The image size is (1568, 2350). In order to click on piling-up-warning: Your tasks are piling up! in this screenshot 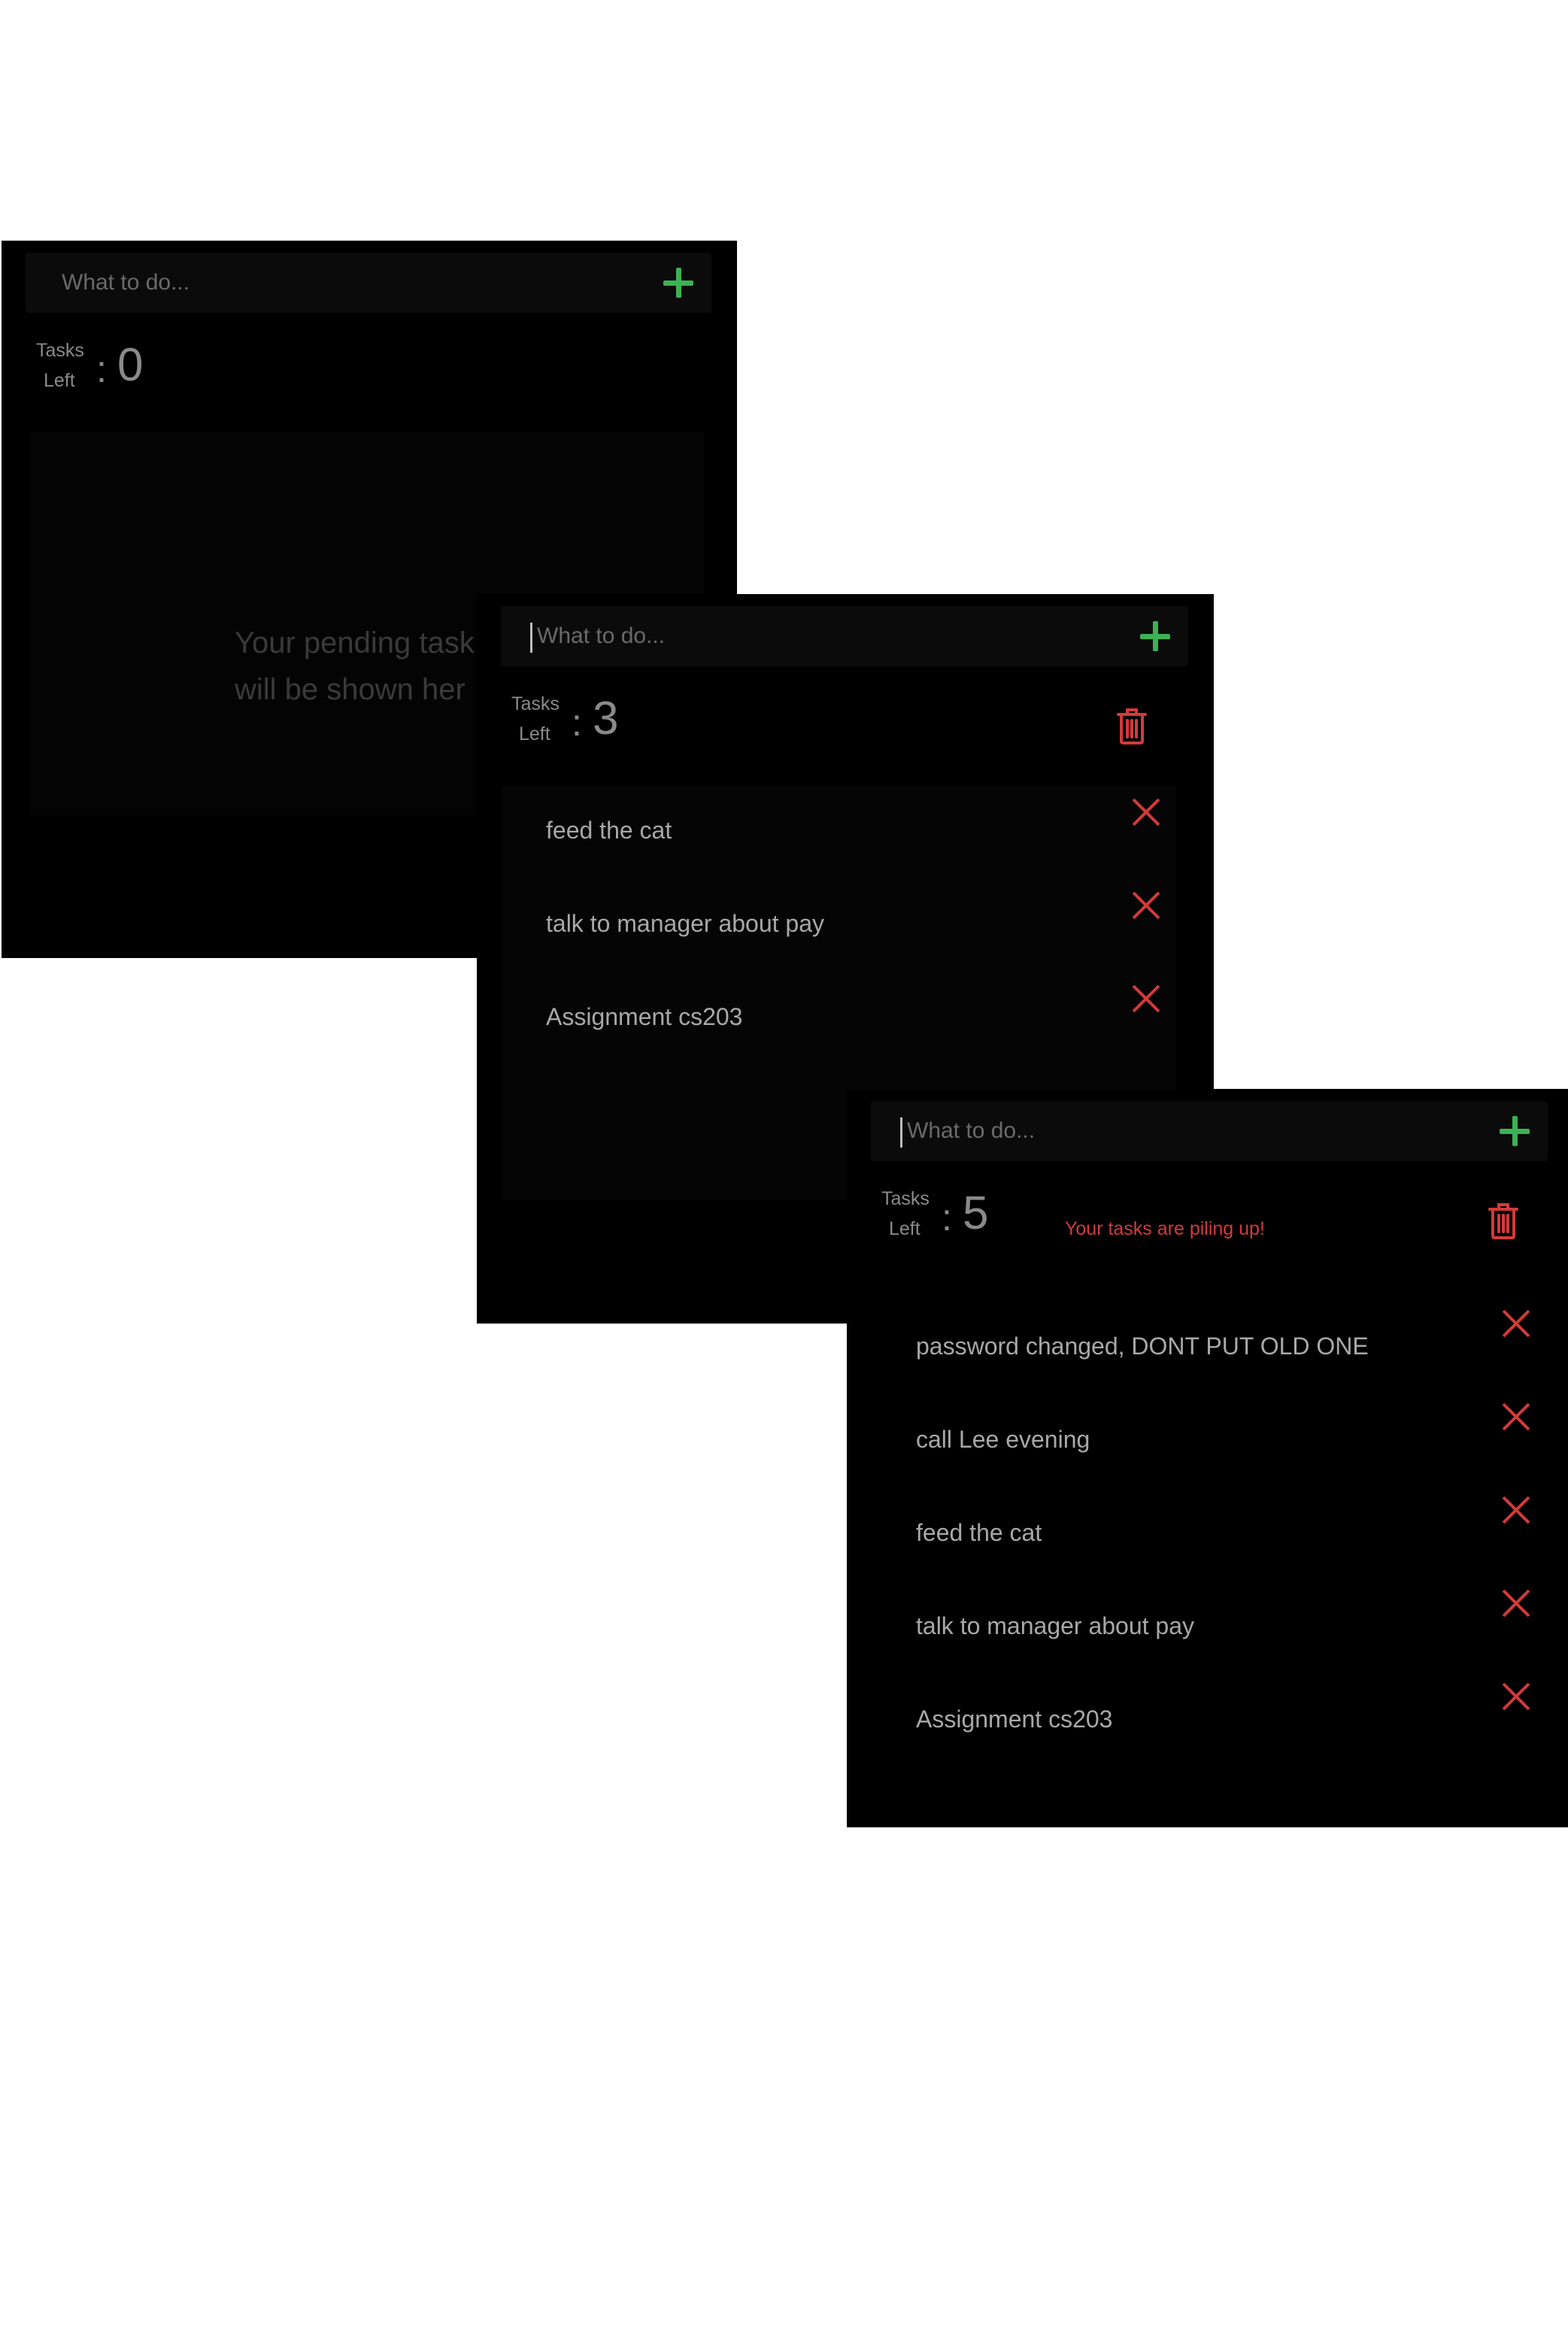, I will do `click(1165, 1228)`.